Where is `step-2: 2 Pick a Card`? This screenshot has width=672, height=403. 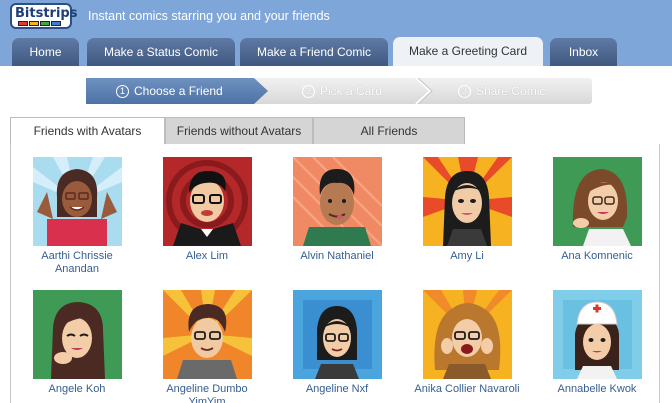
step-2: 2 Pick a Card is located at coordinates (342, 91).